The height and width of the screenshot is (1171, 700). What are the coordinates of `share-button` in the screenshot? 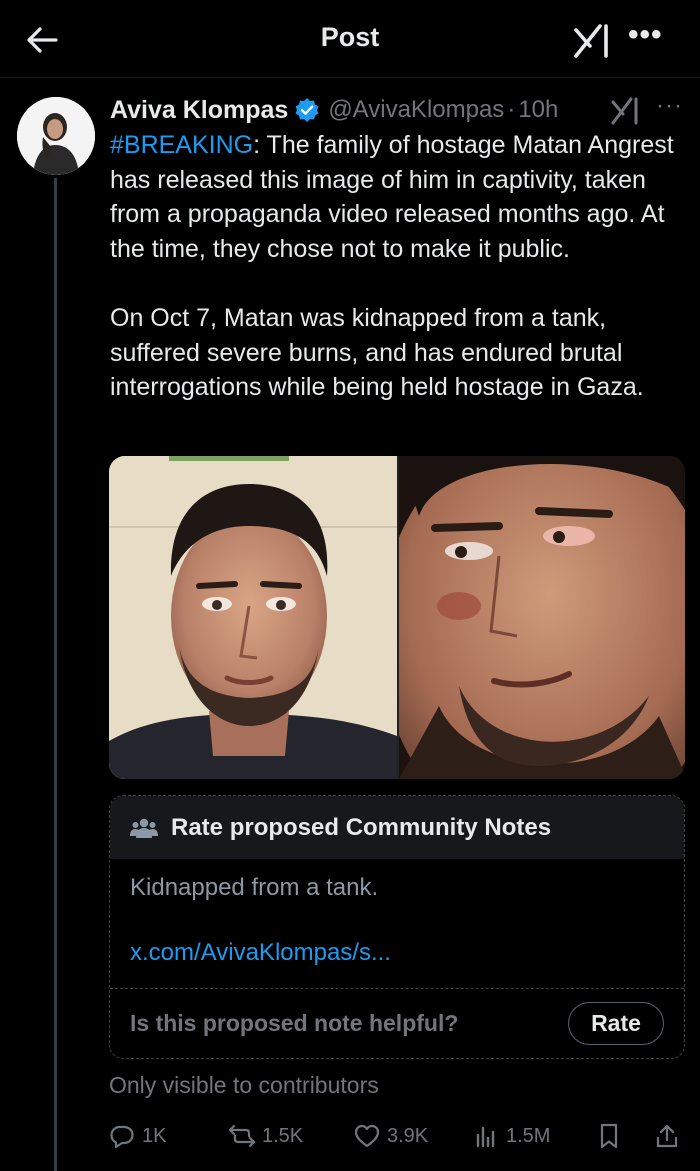 It's located at (670, 1136).